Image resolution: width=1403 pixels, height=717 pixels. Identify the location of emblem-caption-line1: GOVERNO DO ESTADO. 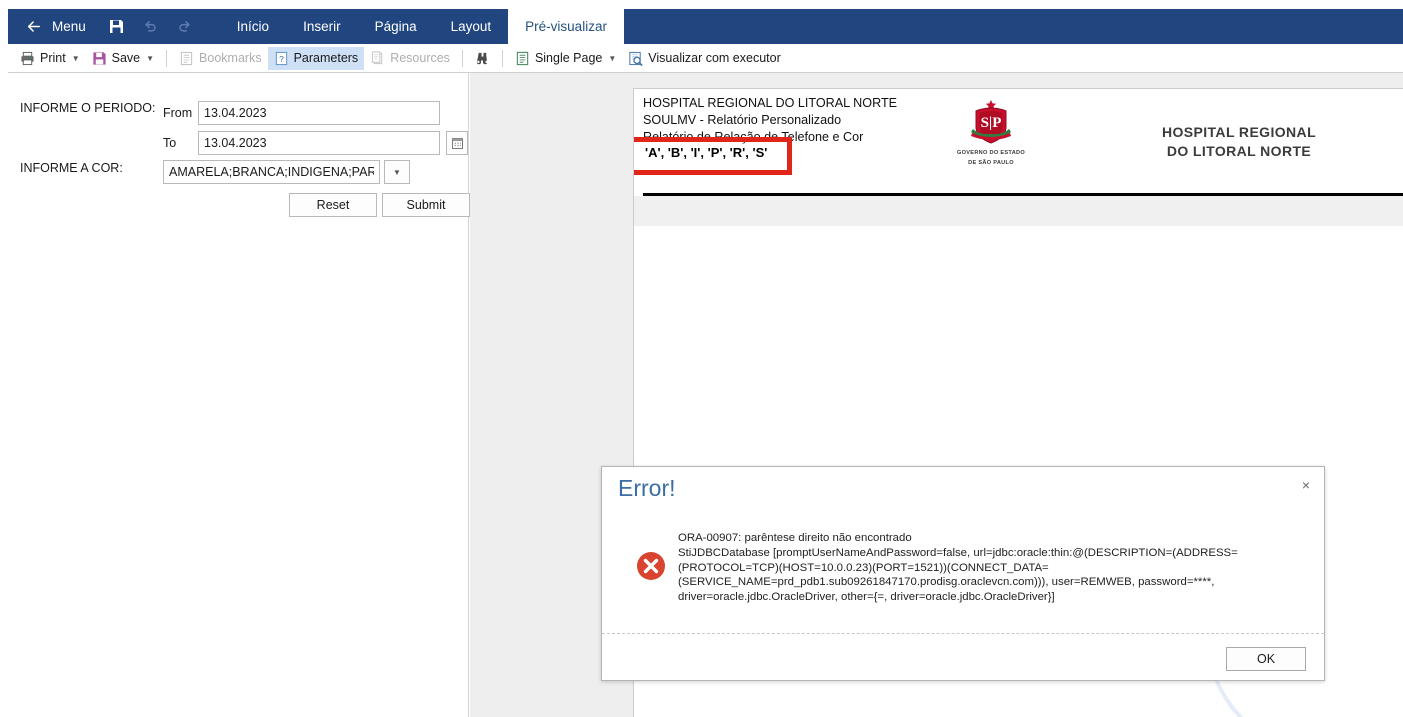
(991, 153).